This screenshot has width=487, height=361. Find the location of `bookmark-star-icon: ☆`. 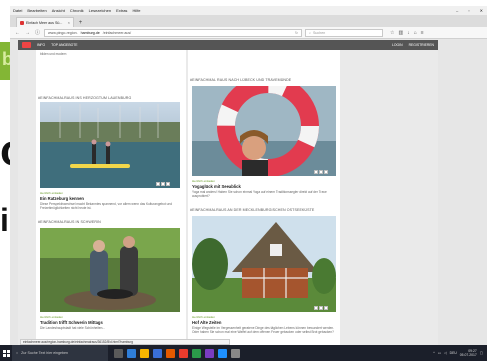

bookmark-star-icon: ☆ is located at coordinates (392, 33).